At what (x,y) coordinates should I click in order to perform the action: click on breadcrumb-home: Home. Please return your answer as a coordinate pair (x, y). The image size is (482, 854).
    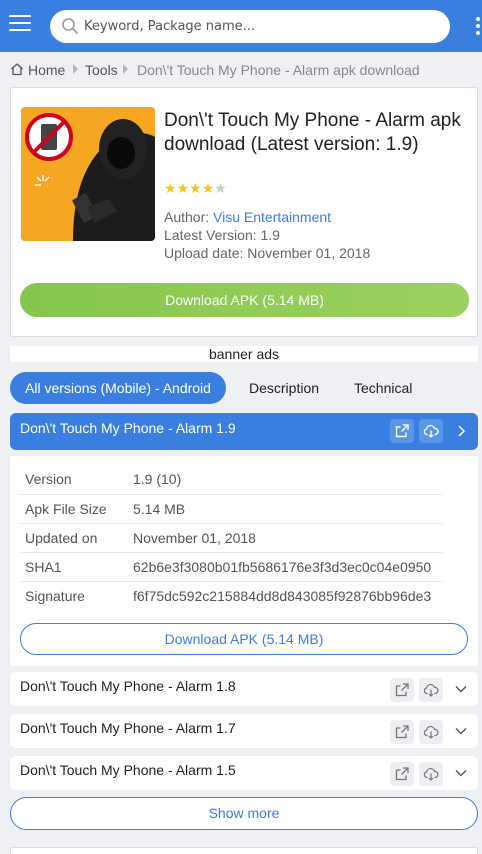
    Looking at the image, I should click on (46, 70).